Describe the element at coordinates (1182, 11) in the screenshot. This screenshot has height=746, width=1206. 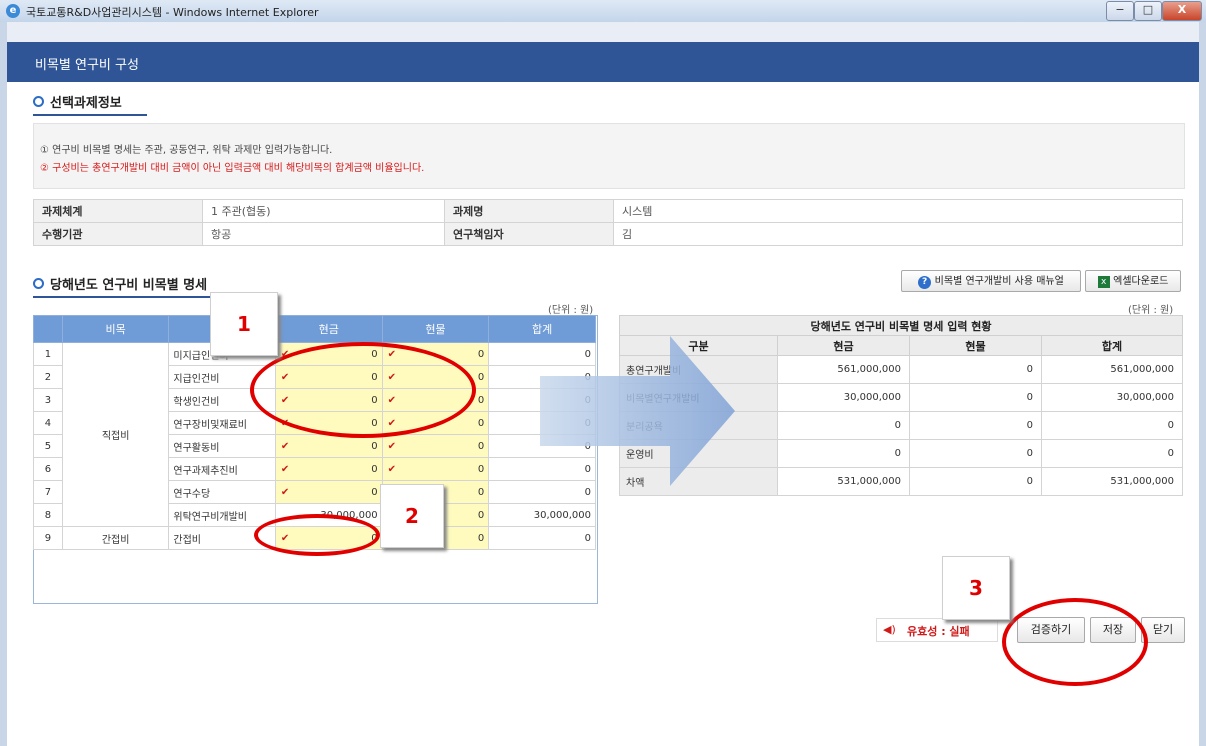
I see `close-window-button: X` at that location.